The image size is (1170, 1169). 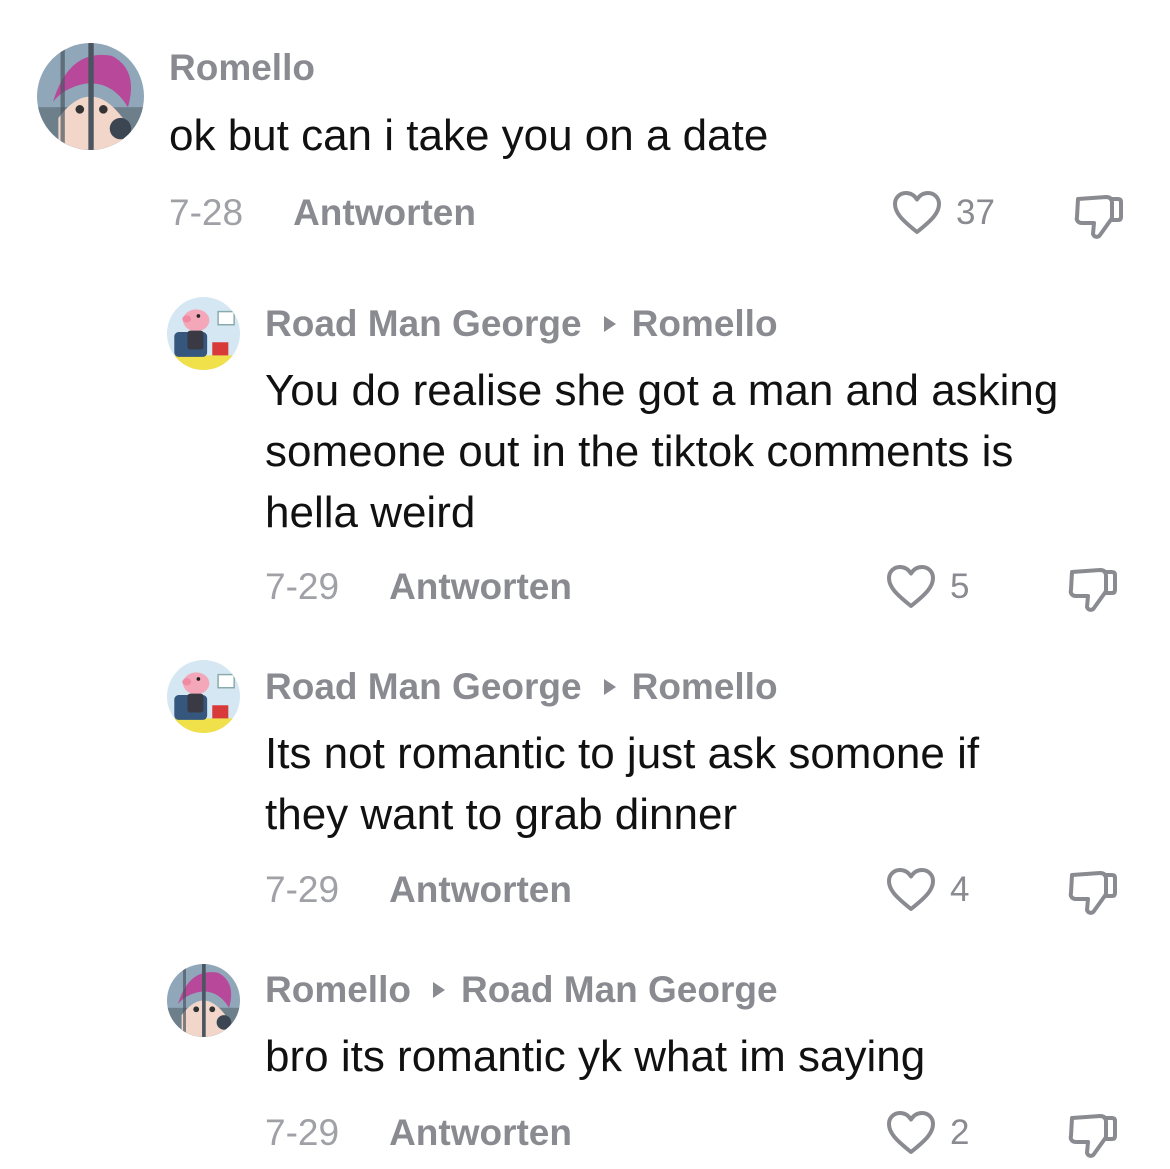 I want to click on comment-author-line: Romello Road Man George, so click(x=521, y=990).